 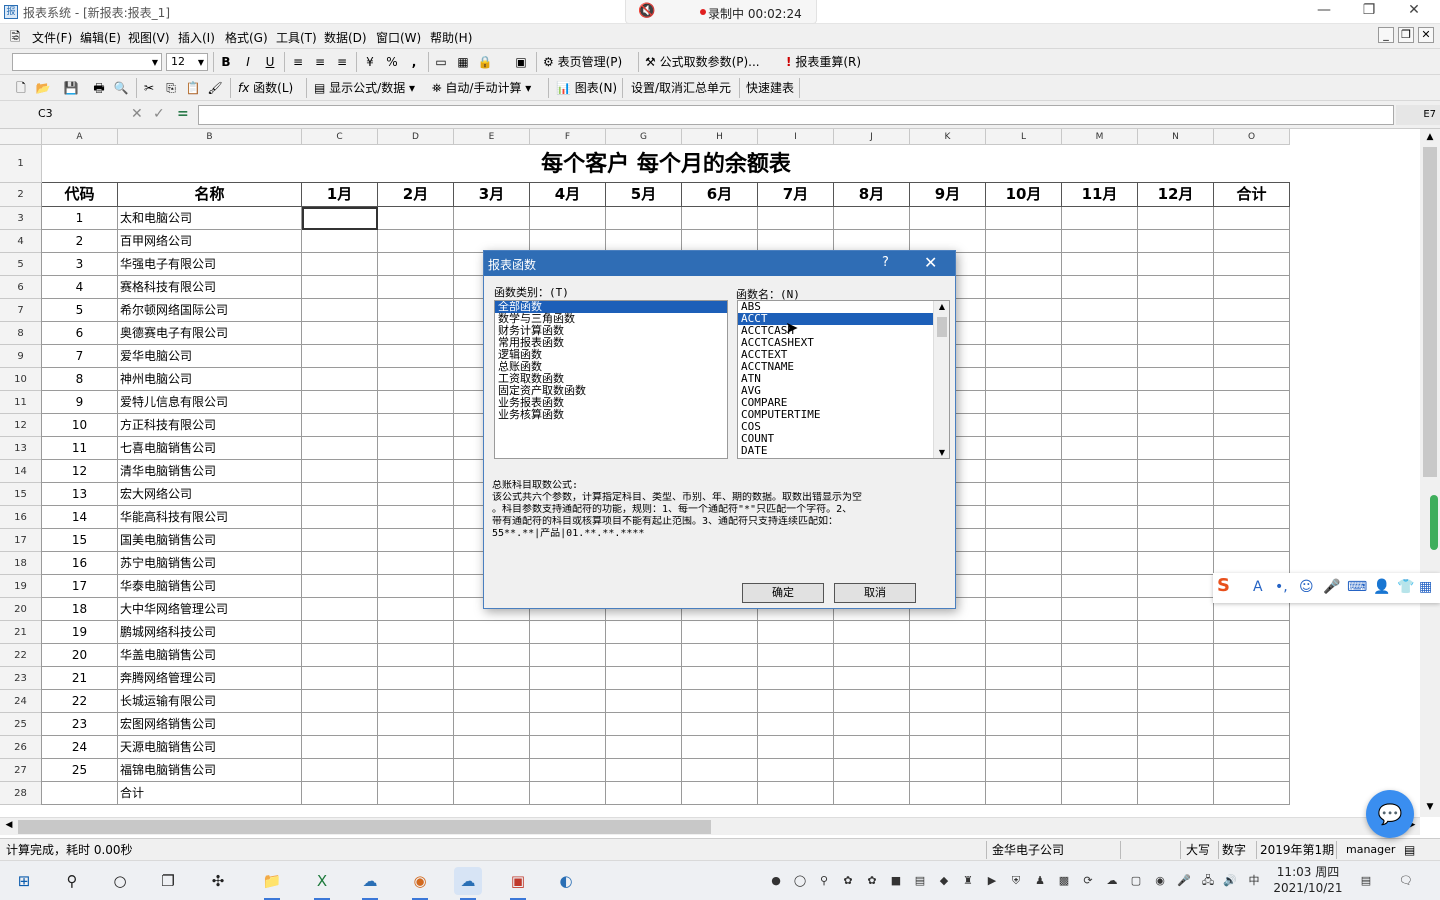 I want to click on notification-icon: 🗨, so click(x=1406, y=881).